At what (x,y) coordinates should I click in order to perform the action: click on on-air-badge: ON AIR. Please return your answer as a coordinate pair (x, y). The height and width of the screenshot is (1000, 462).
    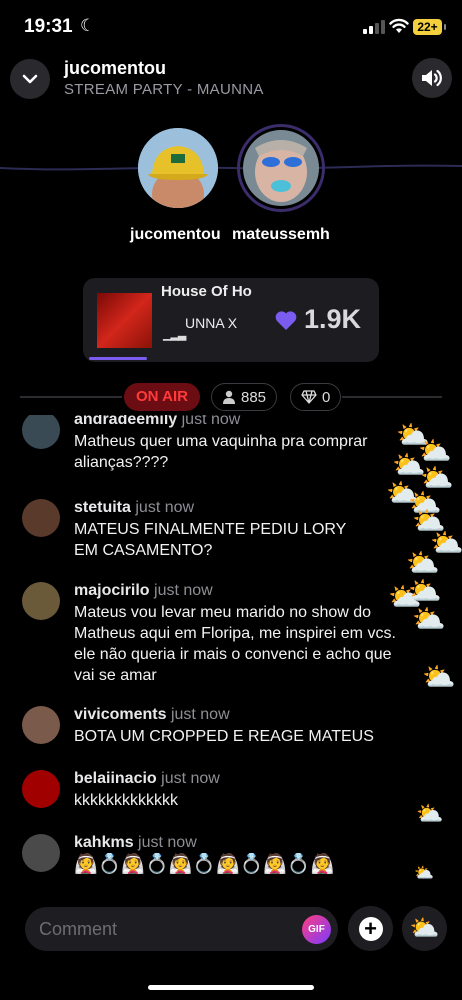
    Looking at the image, I should click on (162, 397).